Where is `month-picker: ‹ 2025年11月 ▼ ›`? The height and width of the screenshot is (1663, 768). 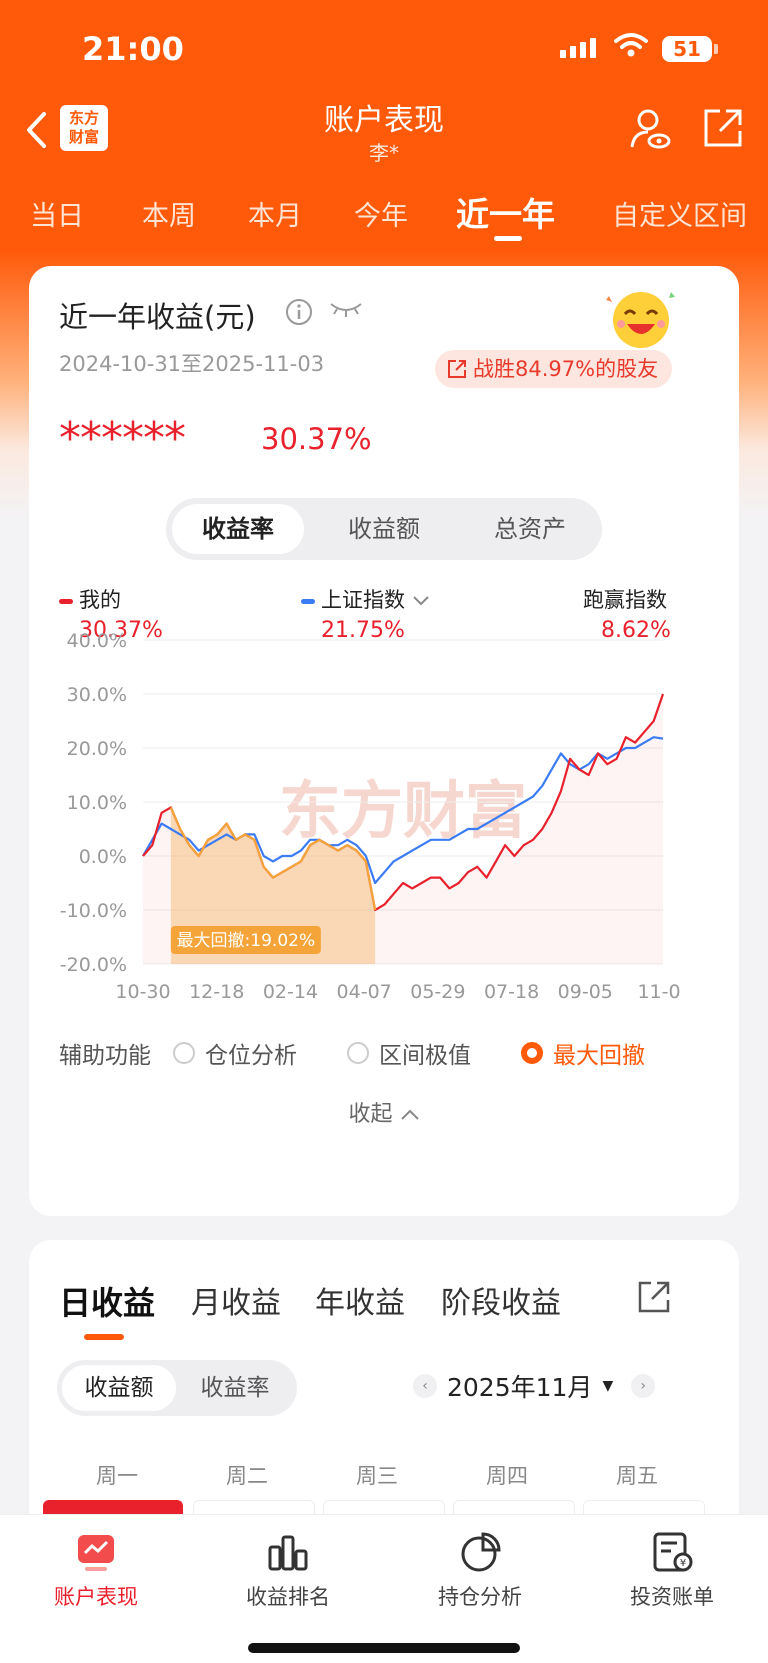
month-picker: ‹ 2025年11月 ▼ › is located at coordinates (534, 1386).